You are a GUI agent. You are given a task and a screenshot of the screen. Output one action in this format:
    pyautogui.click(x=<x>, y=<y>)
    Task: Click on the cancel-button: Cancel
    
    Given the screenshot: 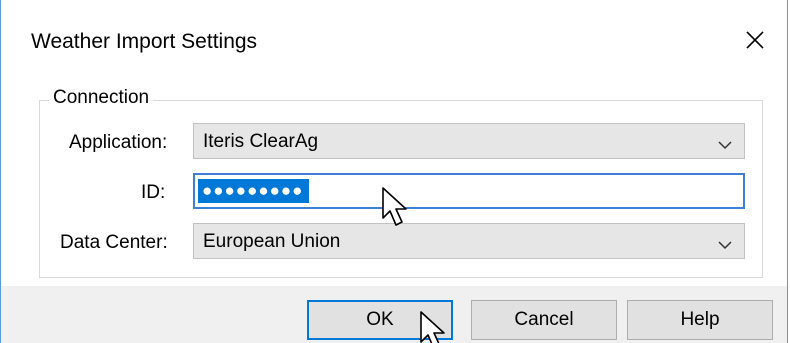 What is the action you would take?
    pyautogui.click(x=544, y=320)
    